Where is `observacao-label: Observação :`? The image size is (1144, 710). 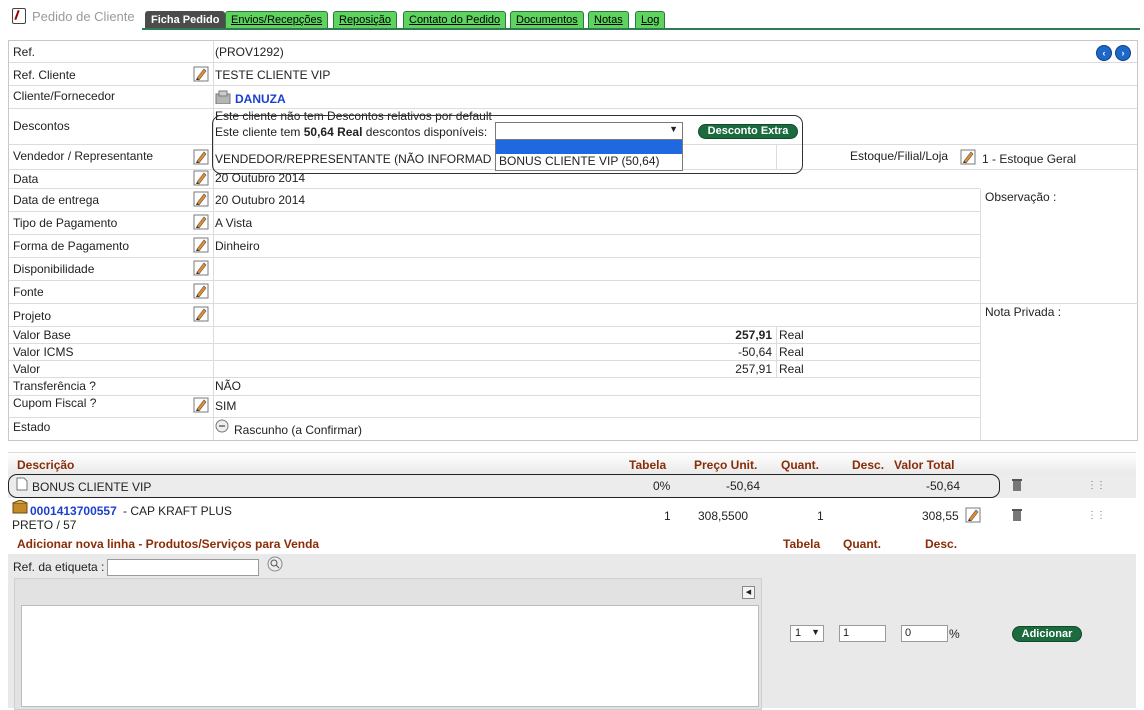 observacao-label: Observação : is located at coordinates (1021, 197).